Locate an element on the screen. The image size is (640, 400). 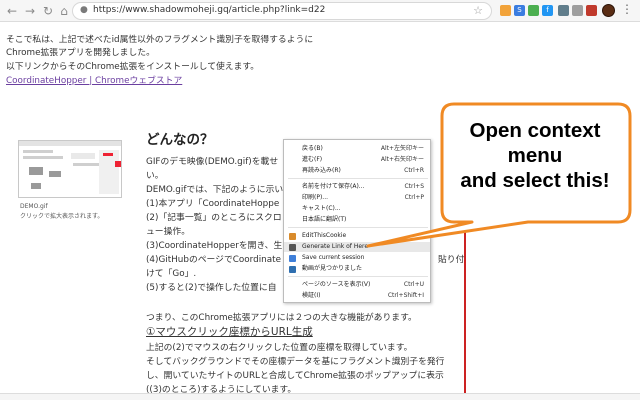
callout-line-2: menu is located at coordinates (535, 155).